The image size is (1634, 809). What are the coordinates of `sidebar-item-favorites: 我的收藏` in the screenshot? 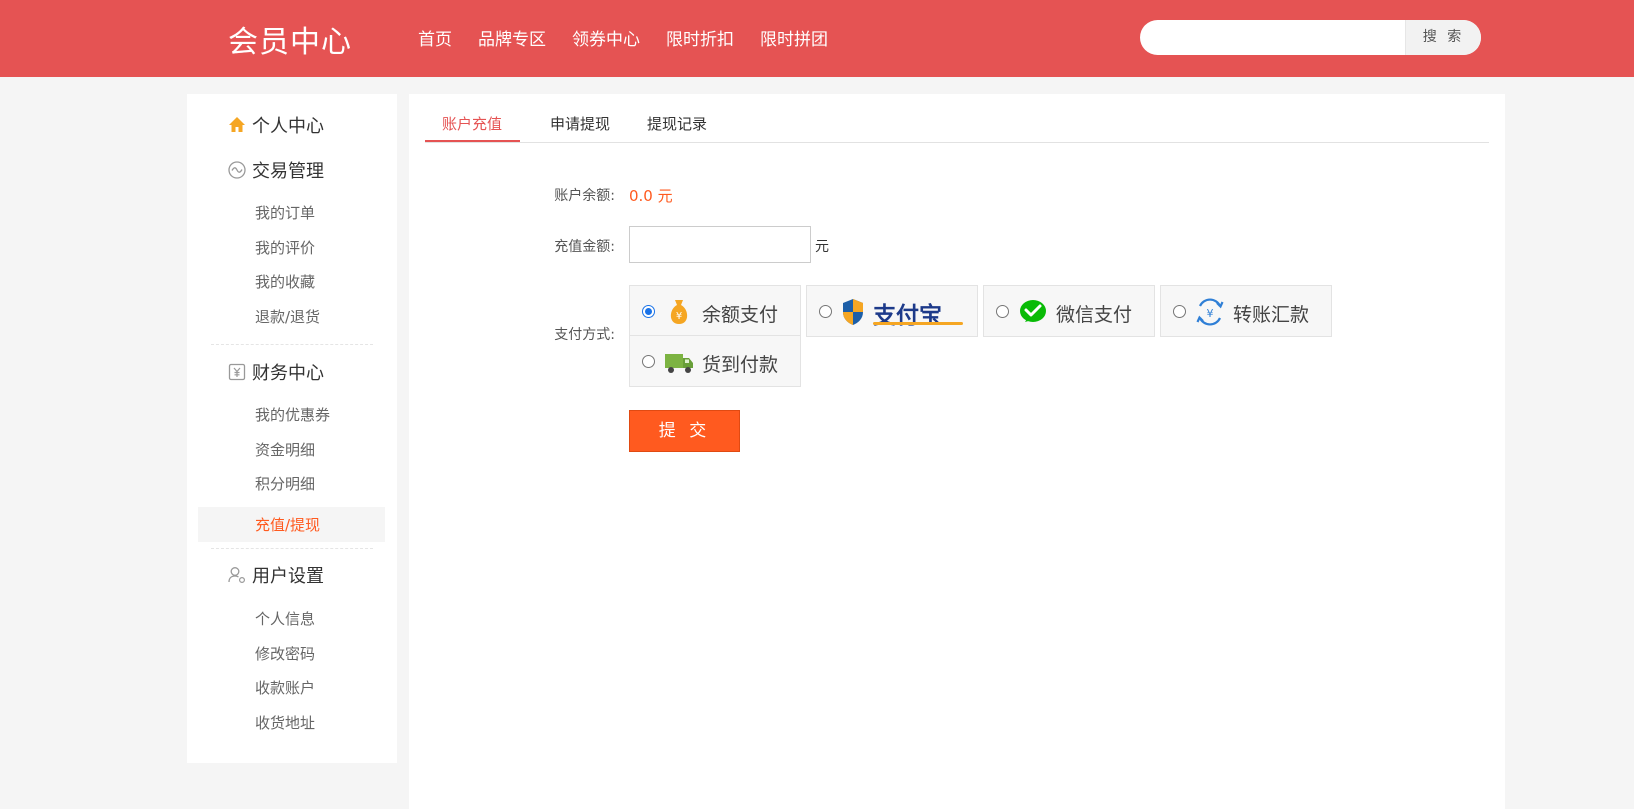 It's located at (285, 281).